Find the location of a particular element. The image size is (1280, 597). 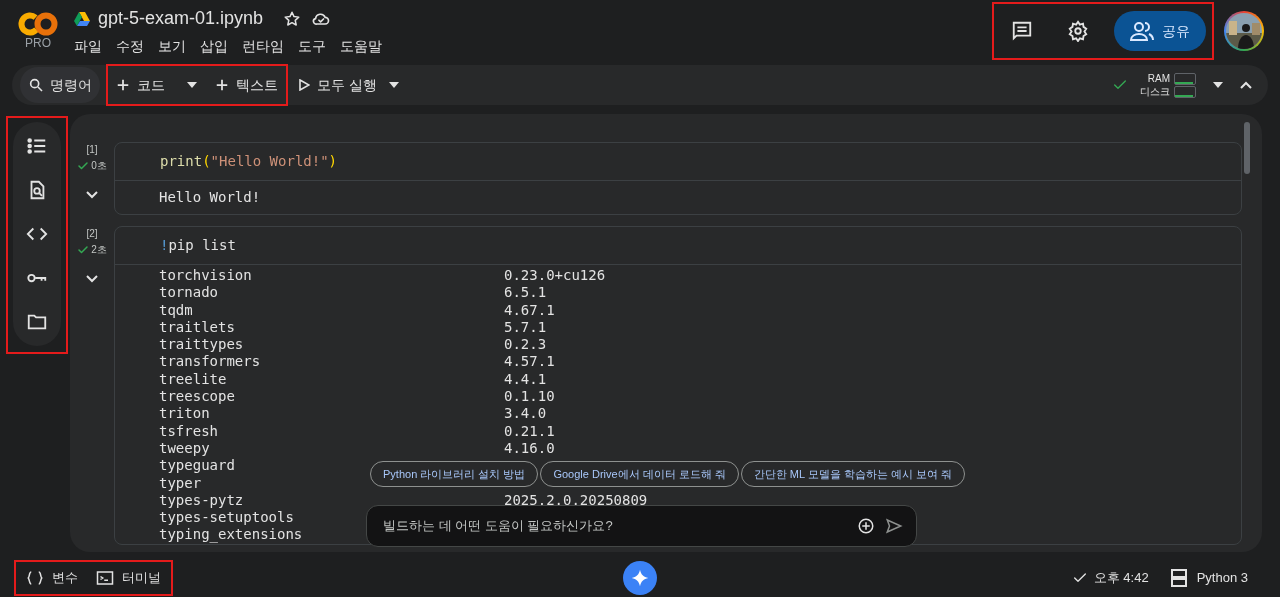

package-name: torchvision is located at coordinates (205, 275).